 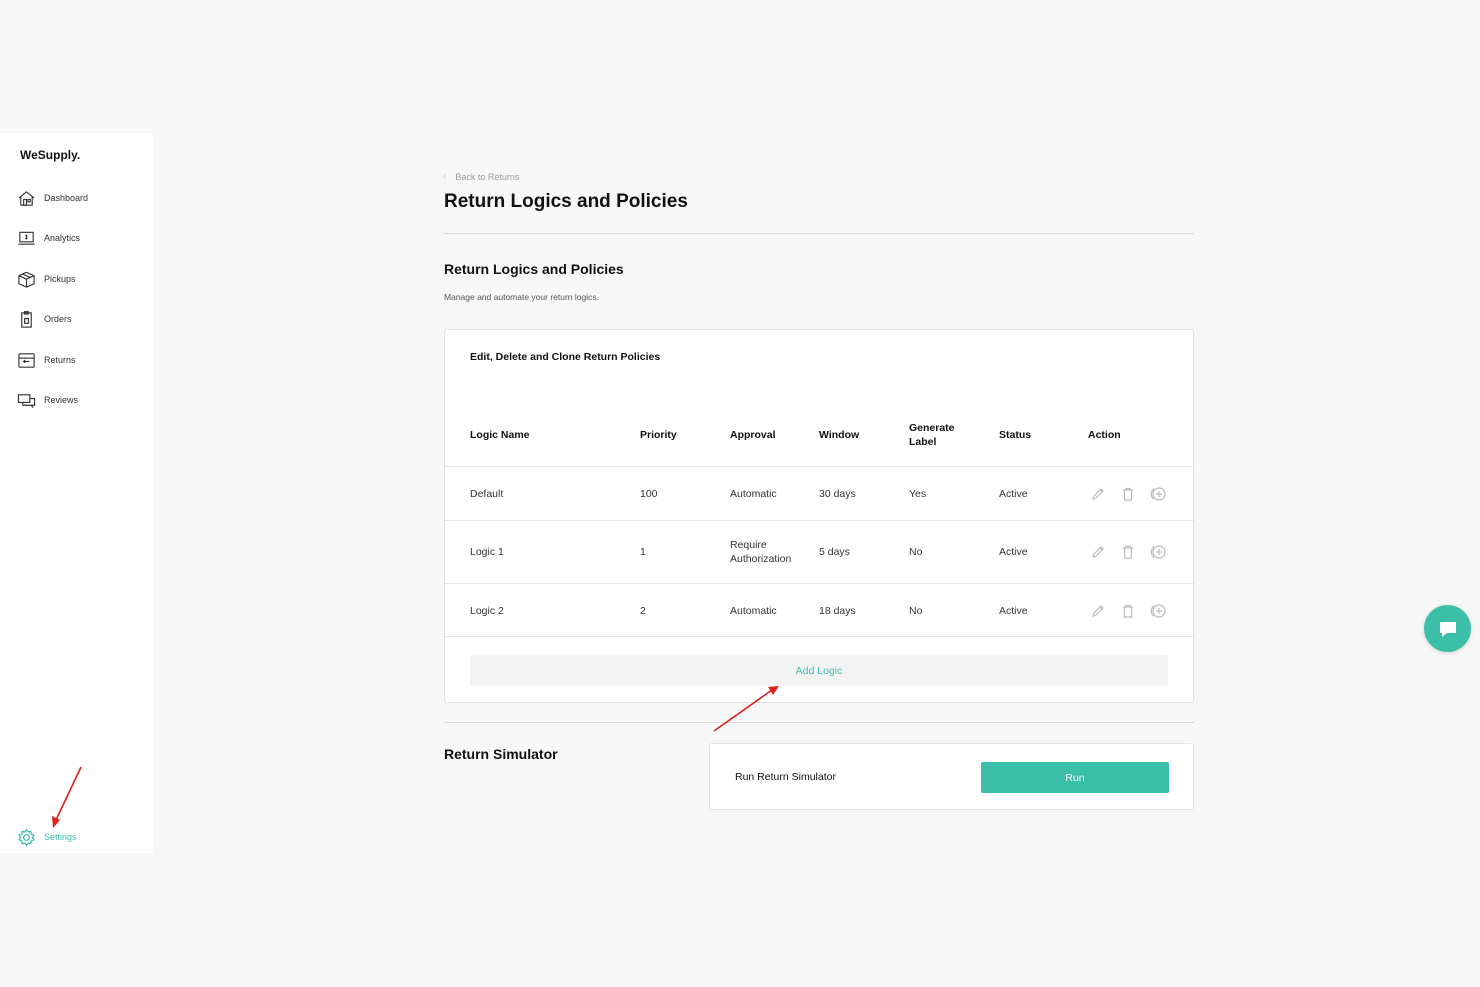 What do you see at coordinates (50, 155) in the screenshot?
I see `brand-logo: WeSupply.` at bounding box center [50, 155].